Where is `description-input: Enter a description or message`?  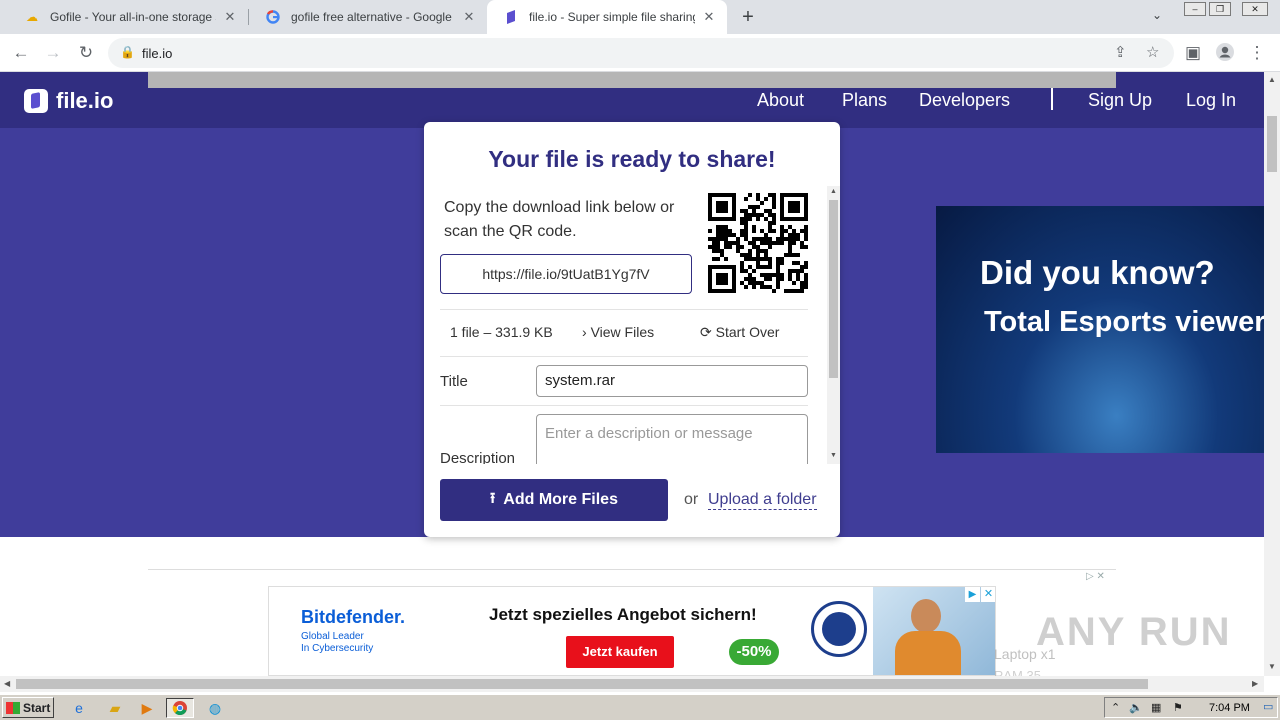
description-input: Enter a description or message is located at coordinates (672, 439).